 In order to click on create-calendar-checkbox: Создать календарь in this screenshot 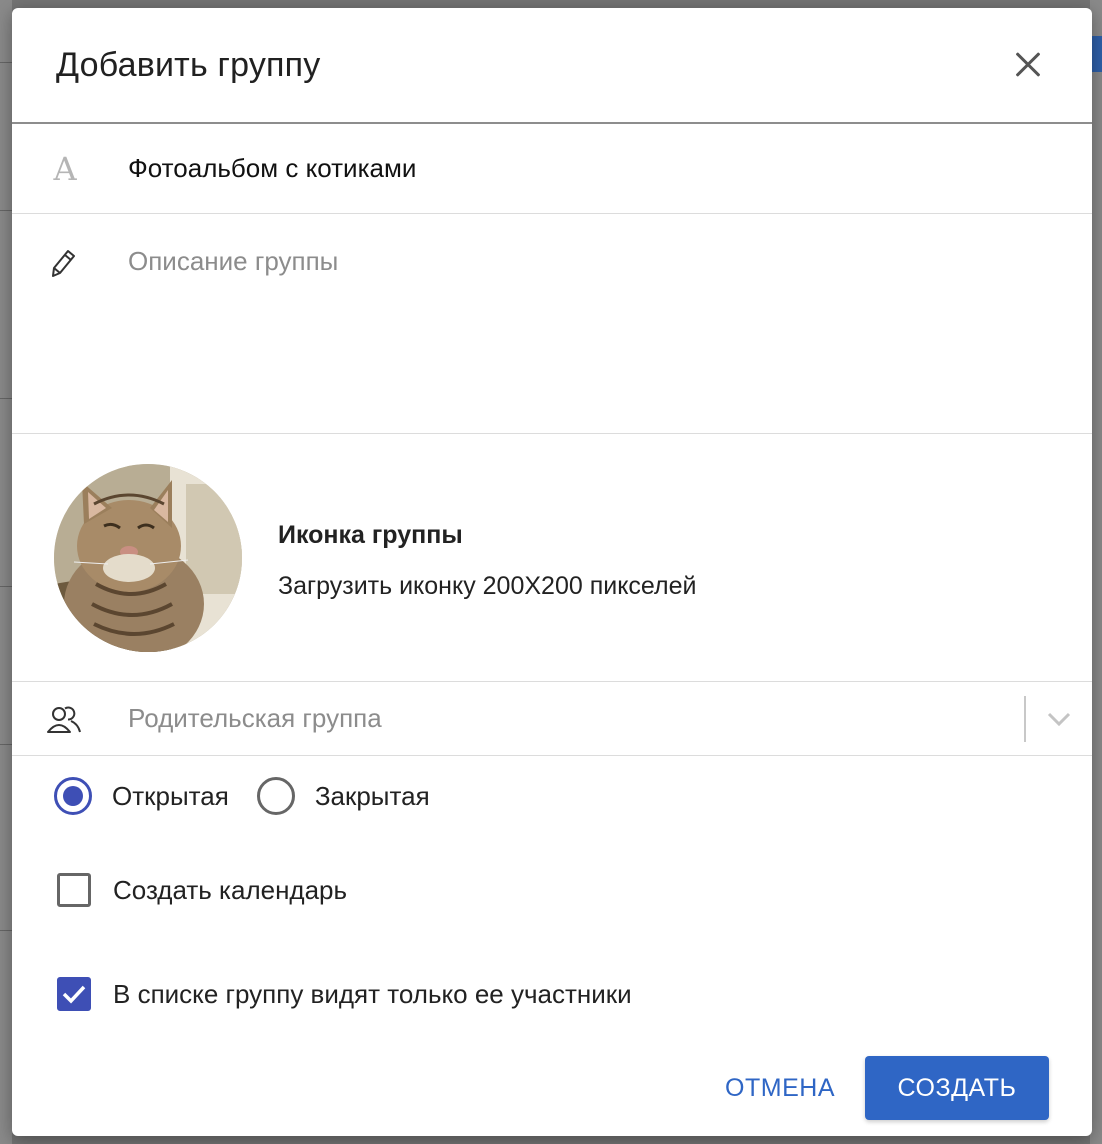, I will do `click(552, 890)`.